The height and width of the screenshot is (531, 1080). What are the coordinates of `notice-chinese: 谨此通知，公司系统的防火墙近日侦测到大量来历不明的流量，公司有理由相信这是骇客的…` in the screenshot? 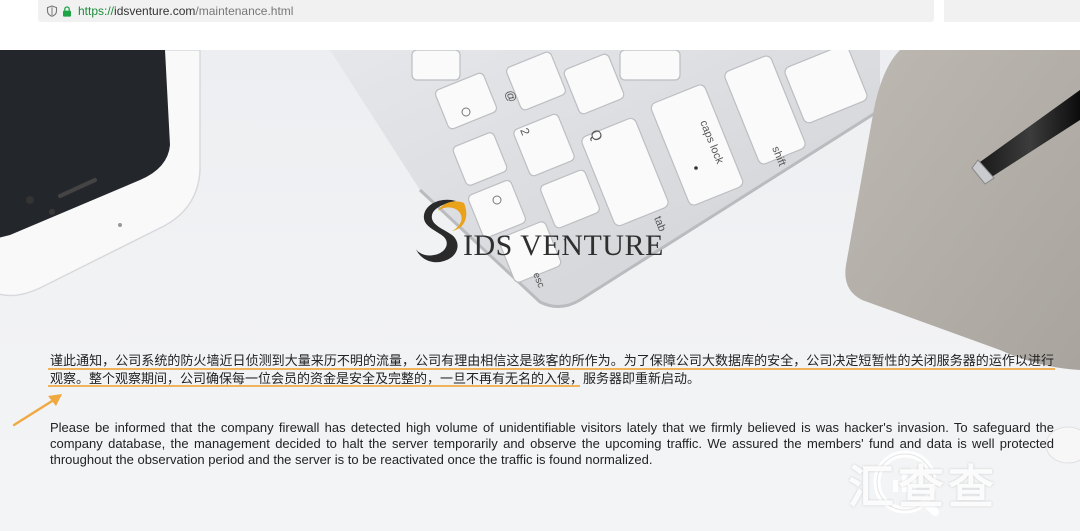 It's located at (552, 369).